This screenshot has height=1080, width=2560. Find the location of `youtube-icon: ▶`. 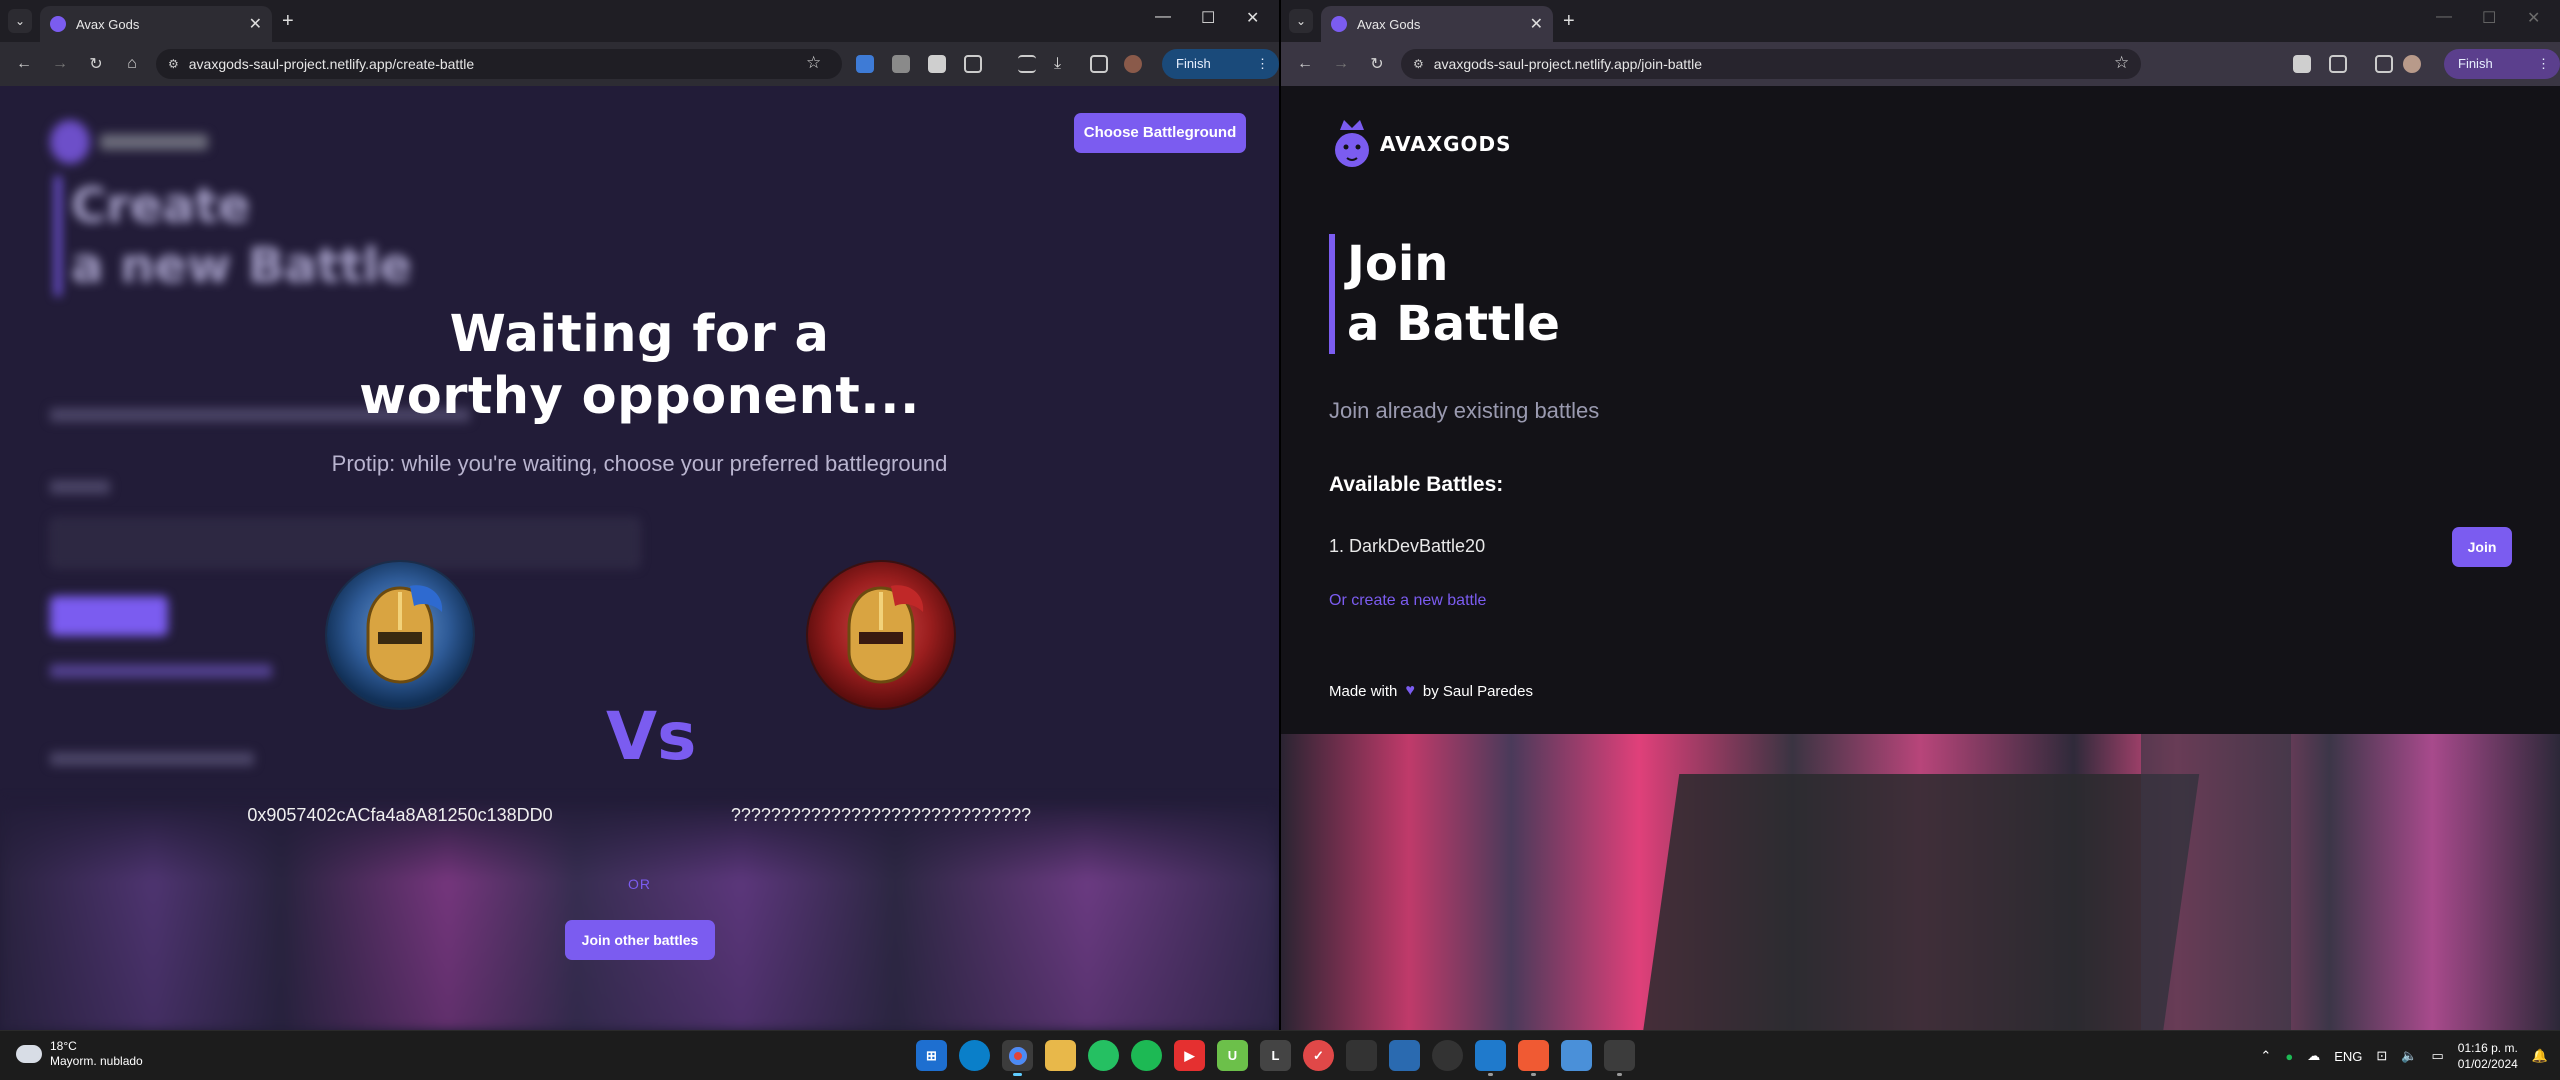

youtube-icon: ▶ is located at coordinates (1189, 1055).